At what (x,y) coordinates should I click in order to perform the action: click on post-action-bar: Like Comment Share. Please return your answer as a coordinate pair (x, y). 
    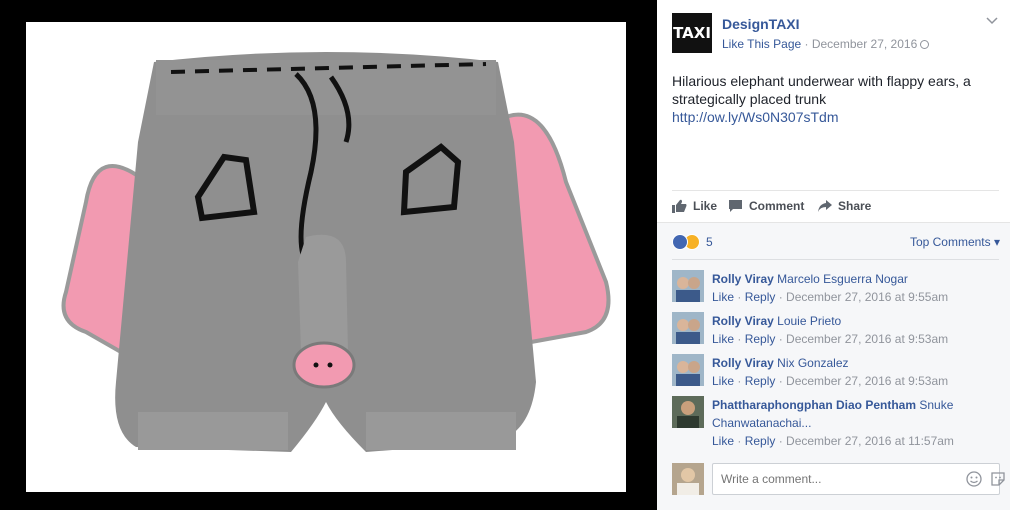
    Looking at the image, I should click on (835, 206).